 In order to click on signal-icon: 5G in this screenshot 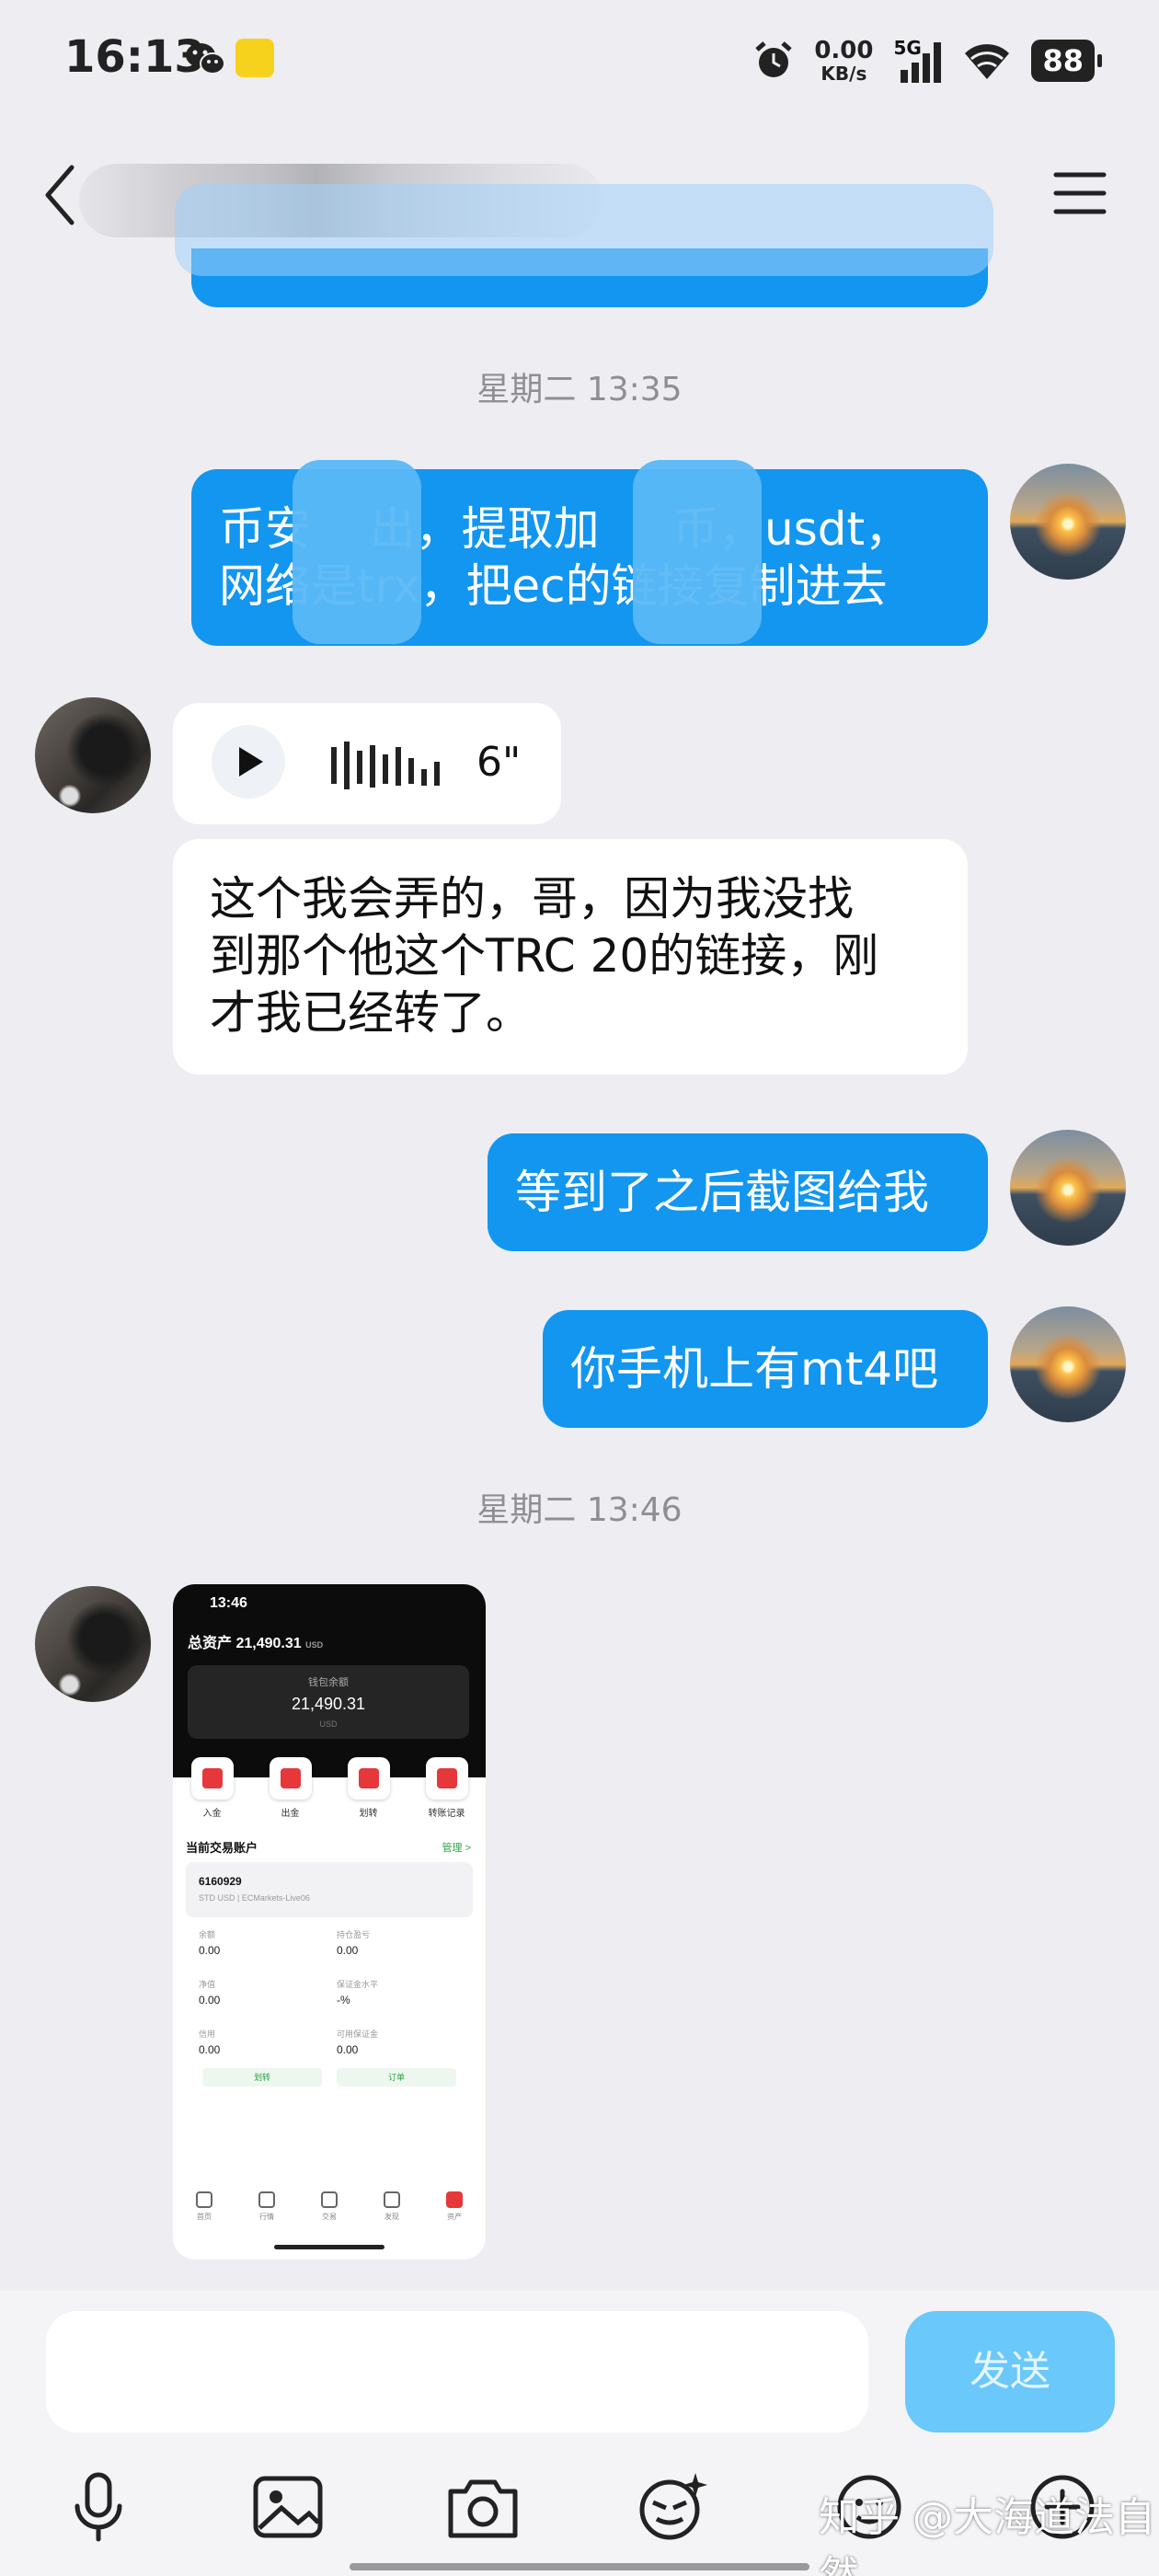, I will do `click(918, 60)`.